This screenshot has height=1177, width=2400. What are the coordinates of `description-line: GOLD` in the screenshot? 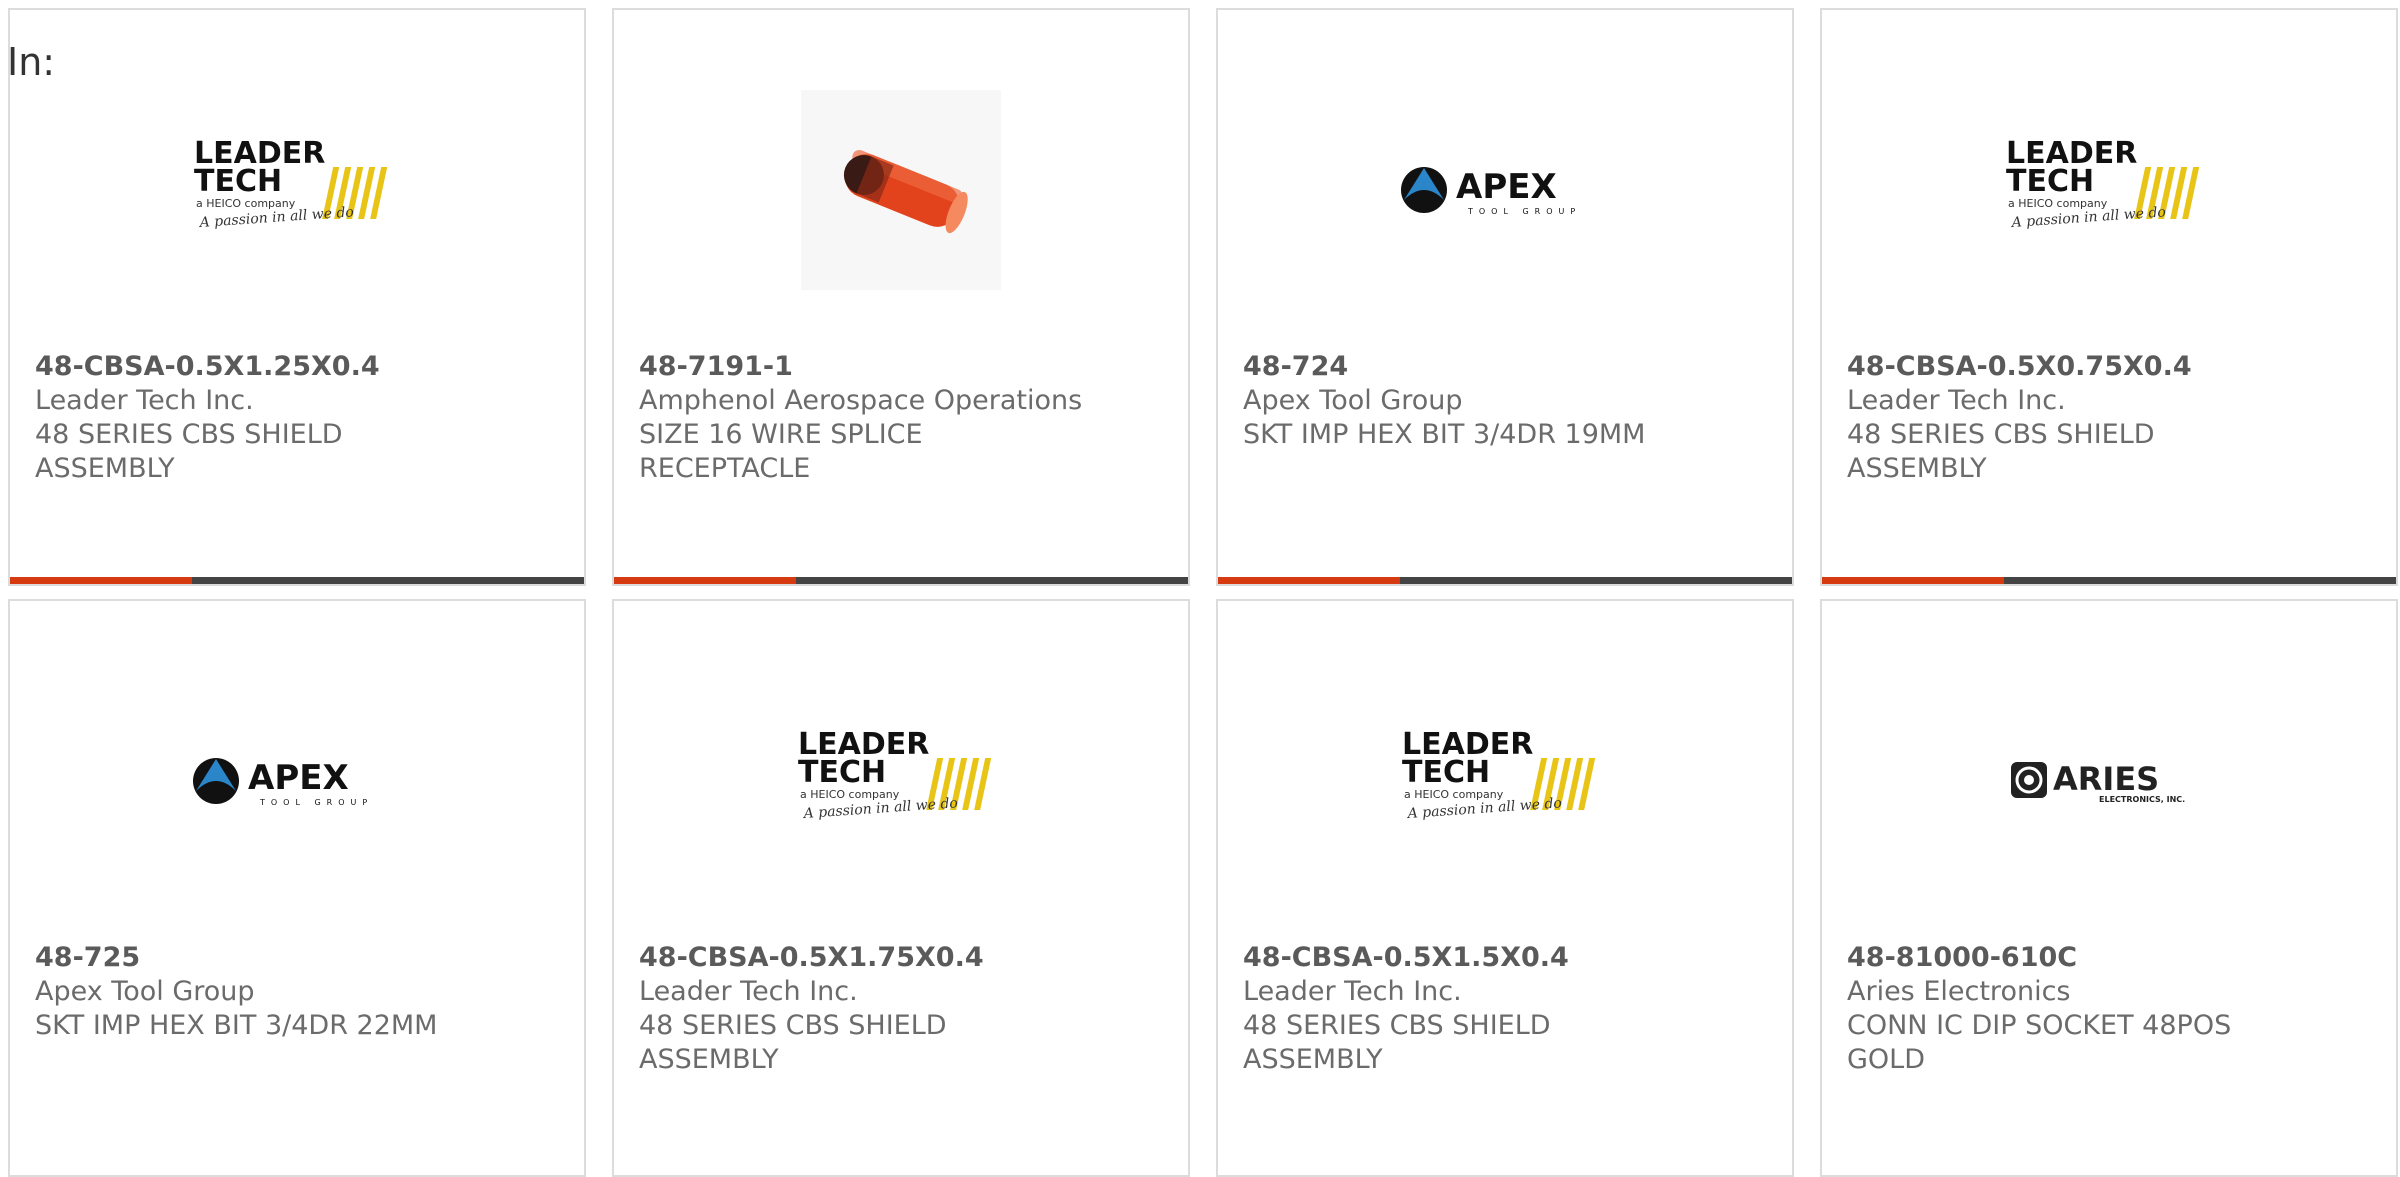 It's located at (1886, 1059).